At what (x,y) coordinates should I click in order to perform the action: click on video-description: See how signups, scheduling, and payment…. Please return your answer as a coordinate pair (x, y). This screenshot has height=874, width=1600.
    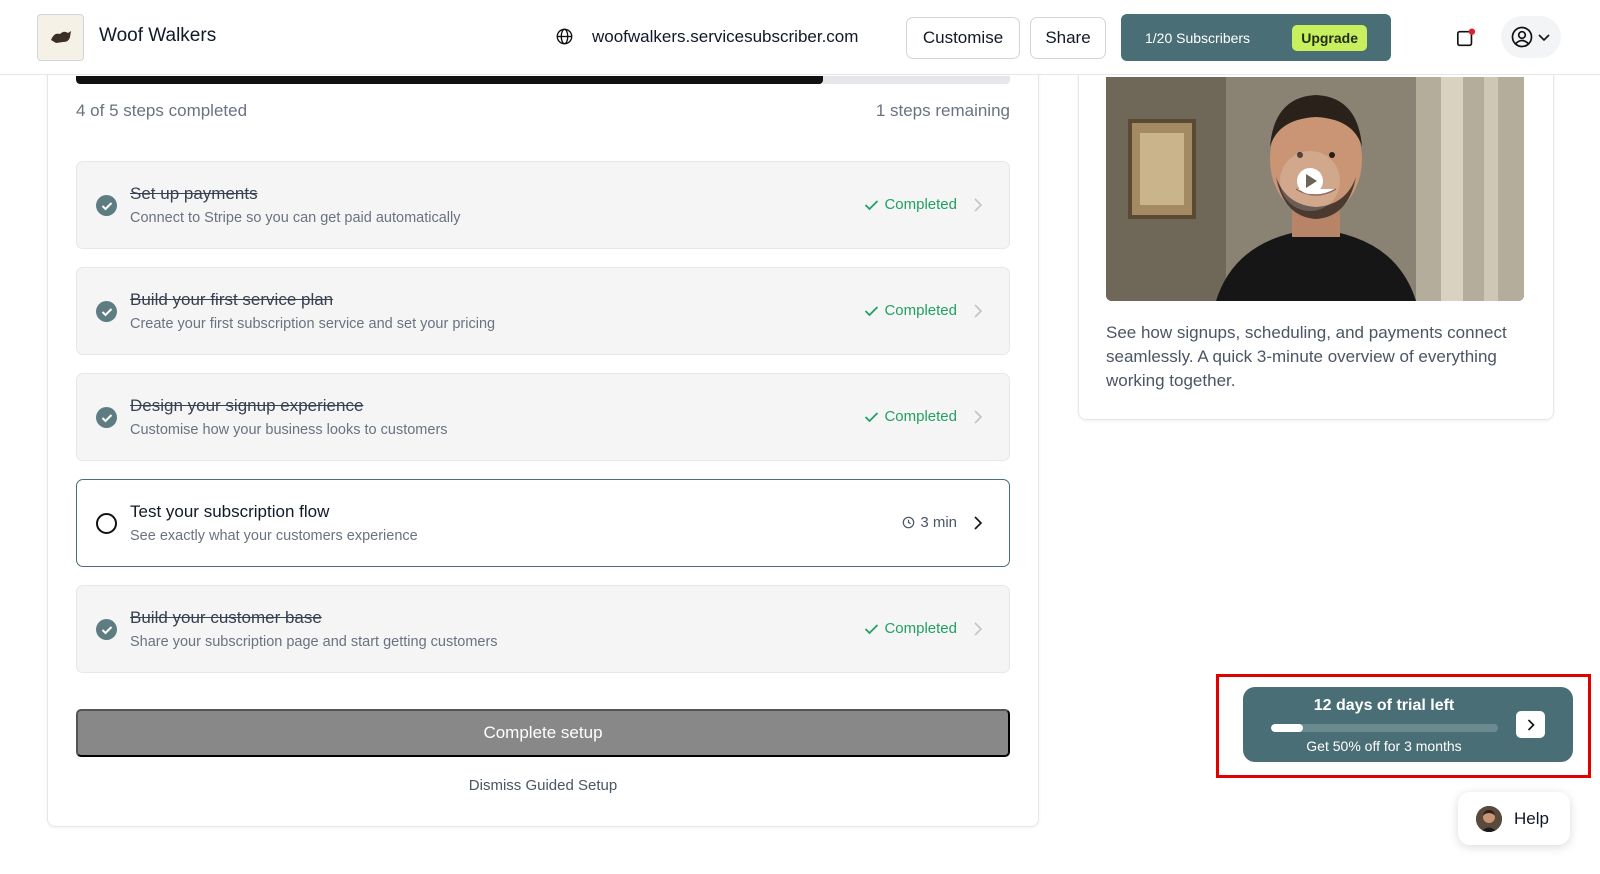
    Looking at the image, I should click on (1306, 356).